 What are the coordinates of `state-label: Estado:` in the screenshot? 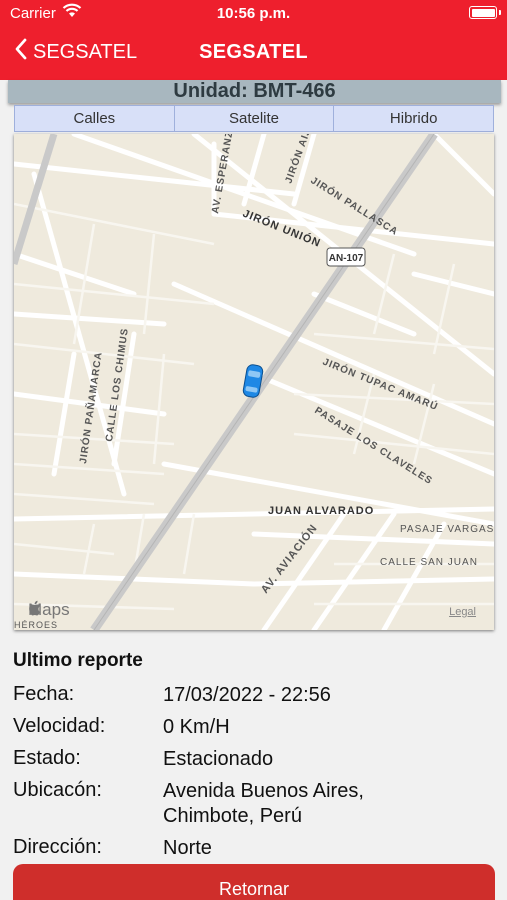 It's located at (47, 758).